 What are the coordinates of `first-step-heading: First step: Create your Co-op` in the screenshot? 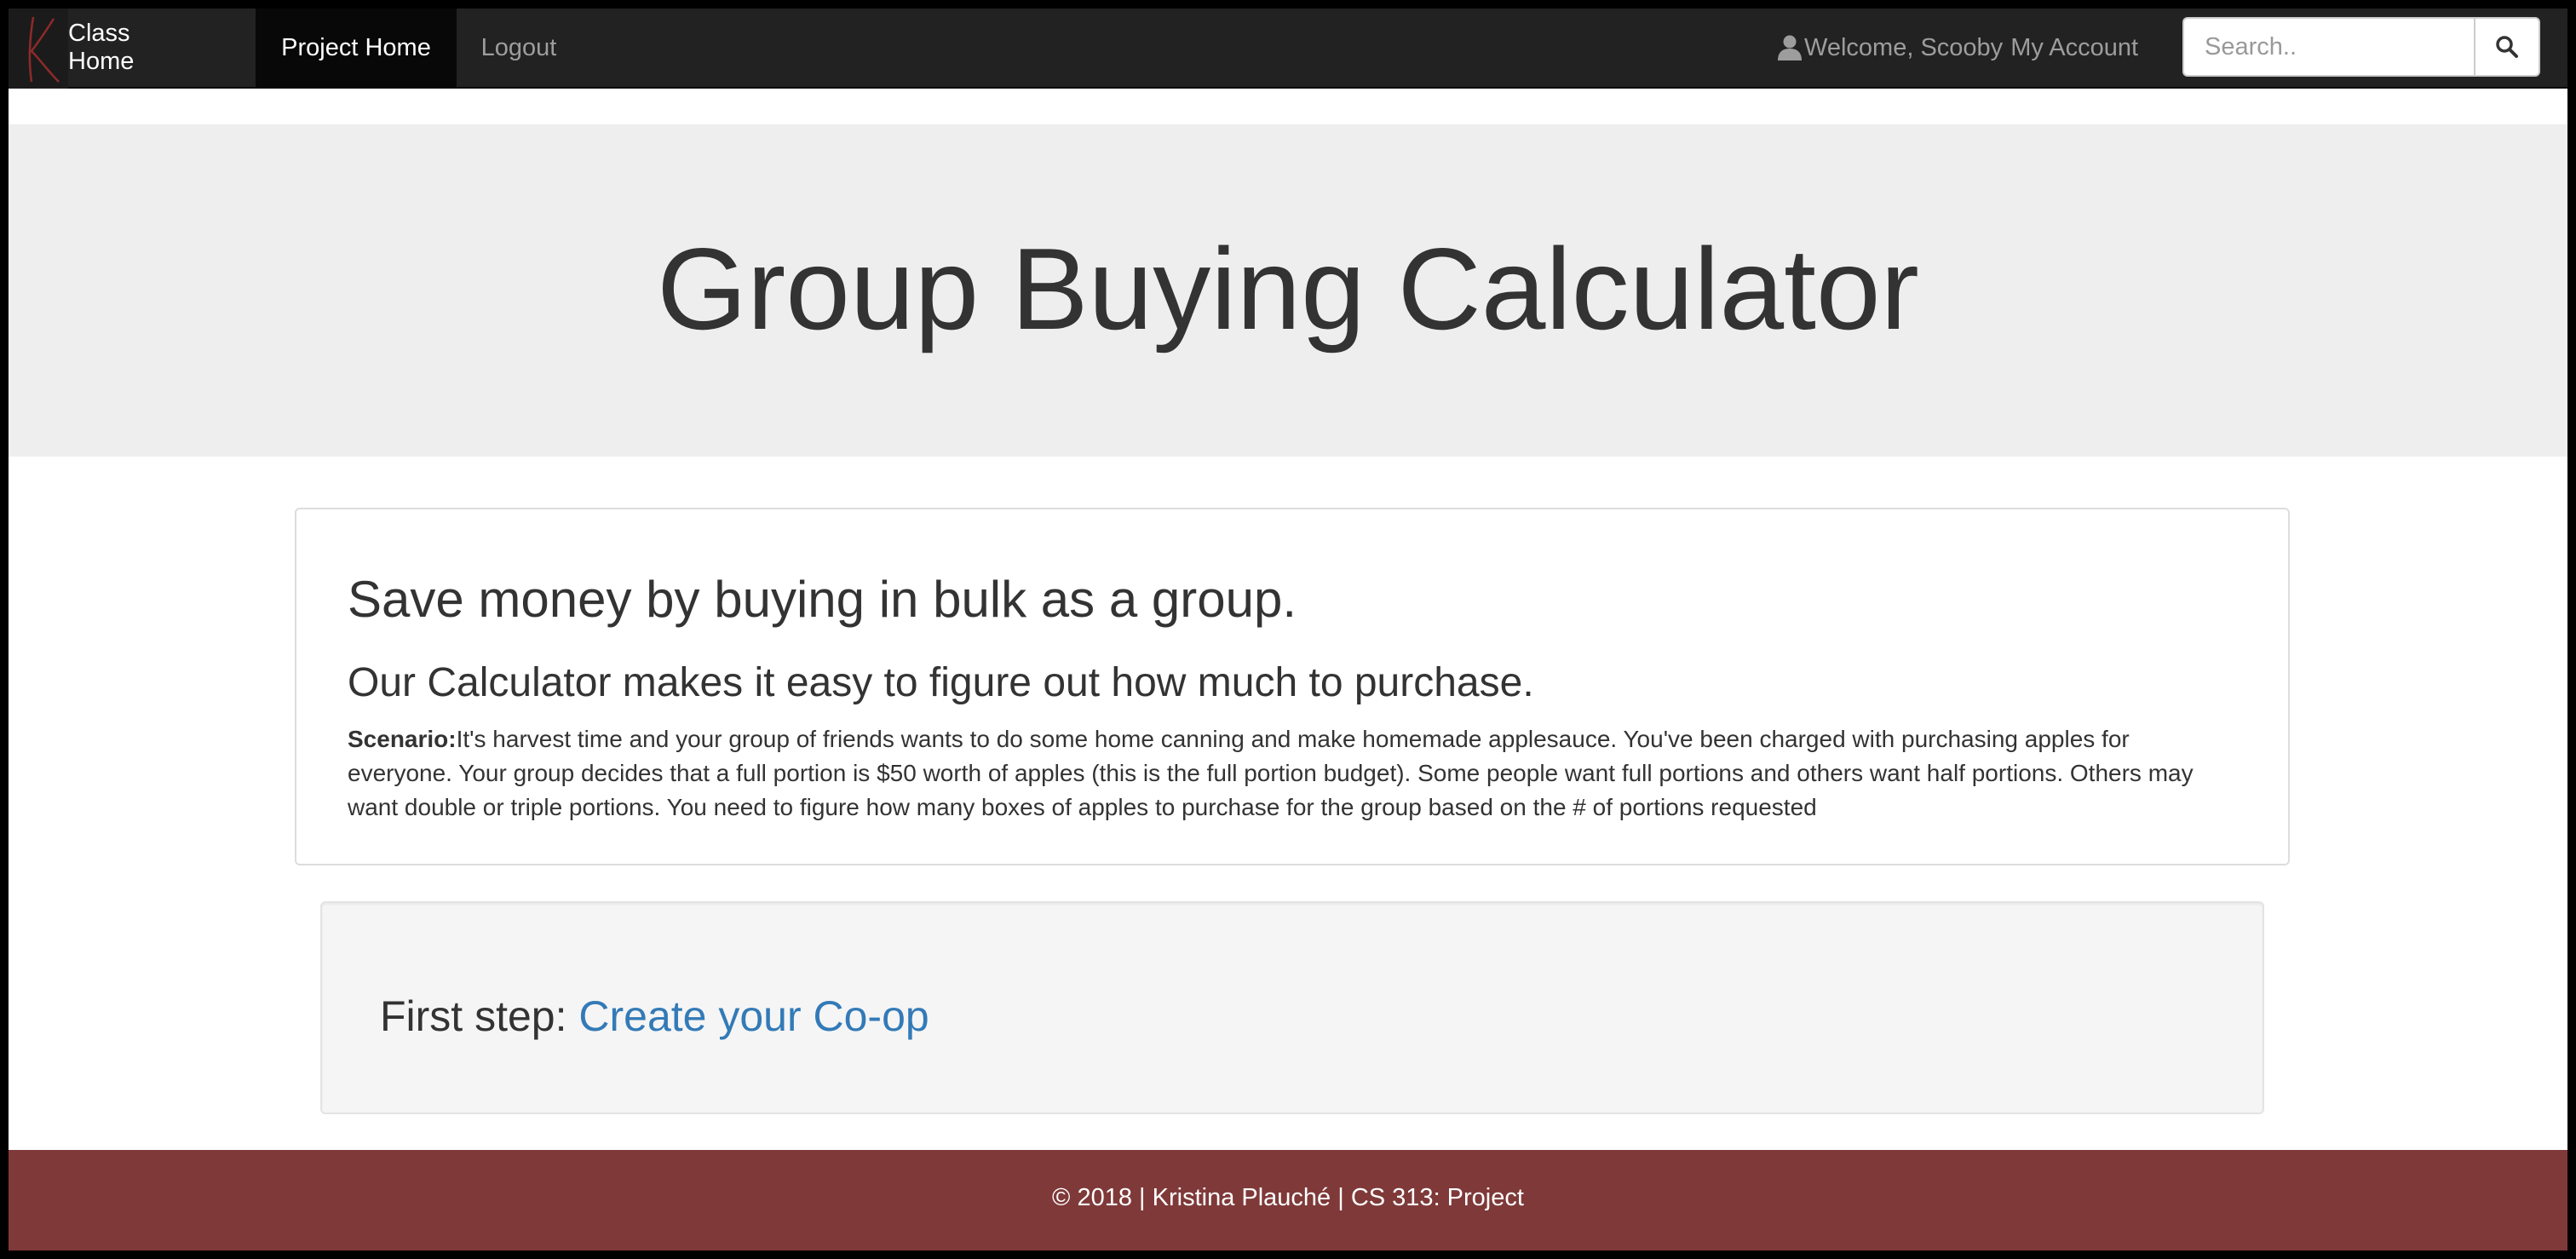 It's located at (655, 1016).